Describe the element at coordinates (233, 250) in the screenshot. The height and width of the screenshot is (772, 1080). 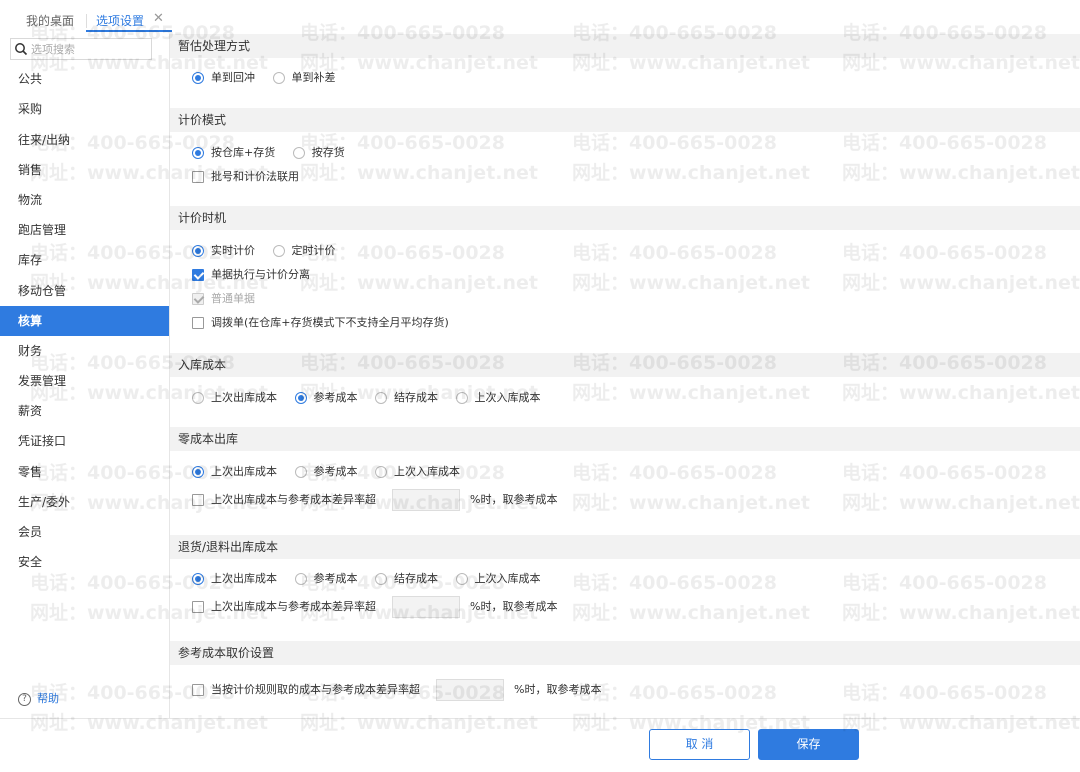
I see `radio-label: 实时计价` at that location.